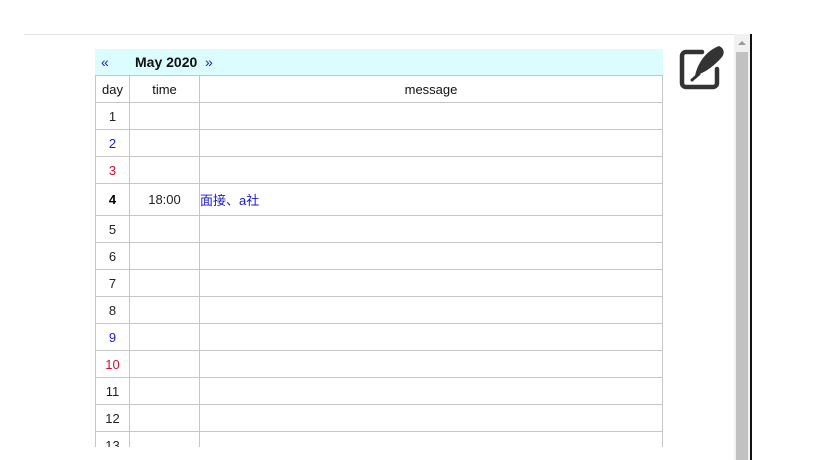  Describe the element at coordinates (387, 34) in the screenshot. I see `top-divider` at that location.